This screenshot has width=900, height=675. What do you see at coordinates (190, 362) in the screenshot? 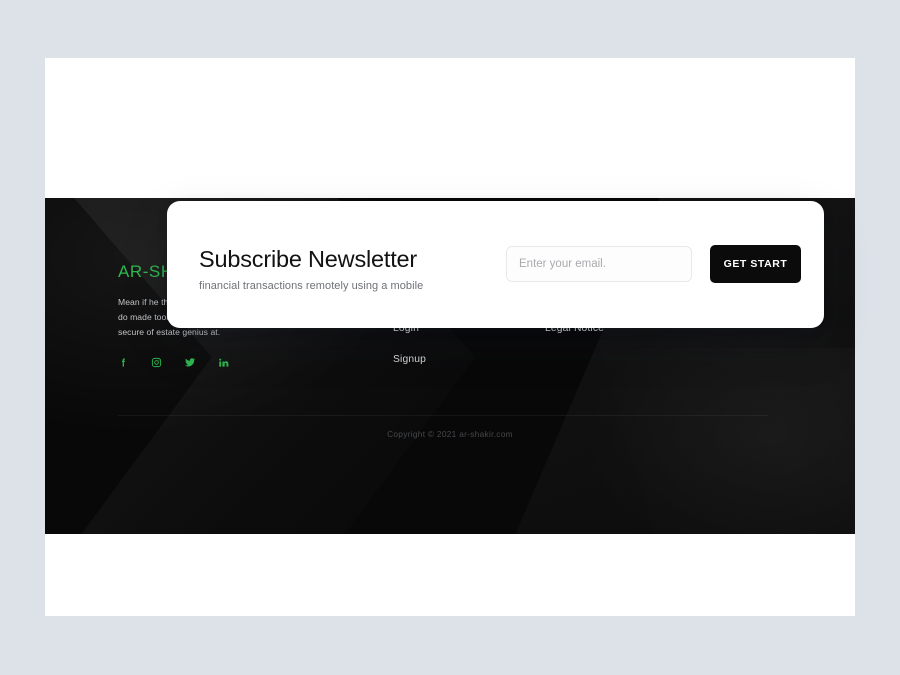
I see `twitter-icon` at bounding box center [190, 362].